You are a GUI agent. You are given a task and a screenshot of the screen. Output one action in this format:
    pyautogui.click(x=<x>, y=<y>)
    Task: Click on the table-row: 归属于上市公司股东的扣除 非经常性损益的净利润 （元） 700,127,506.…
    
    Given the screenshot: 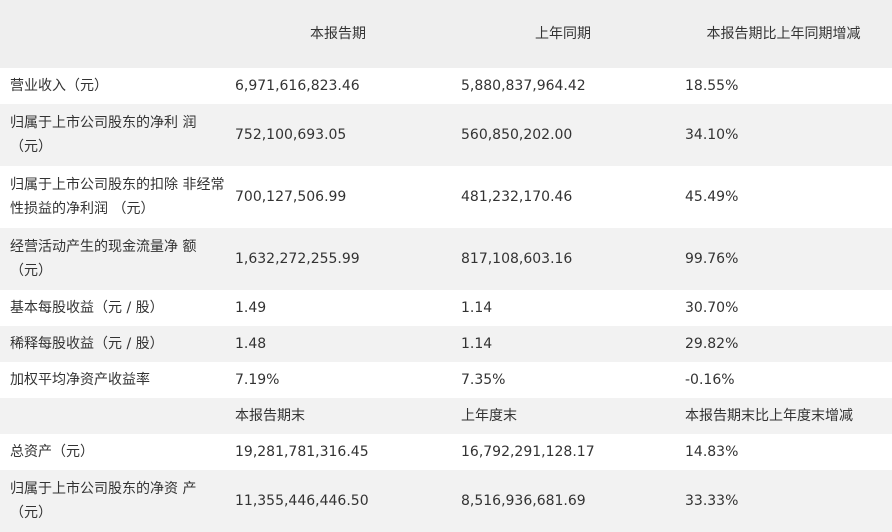 What is the action you would take?
    pyautogui.click(x=446, y=197)
    